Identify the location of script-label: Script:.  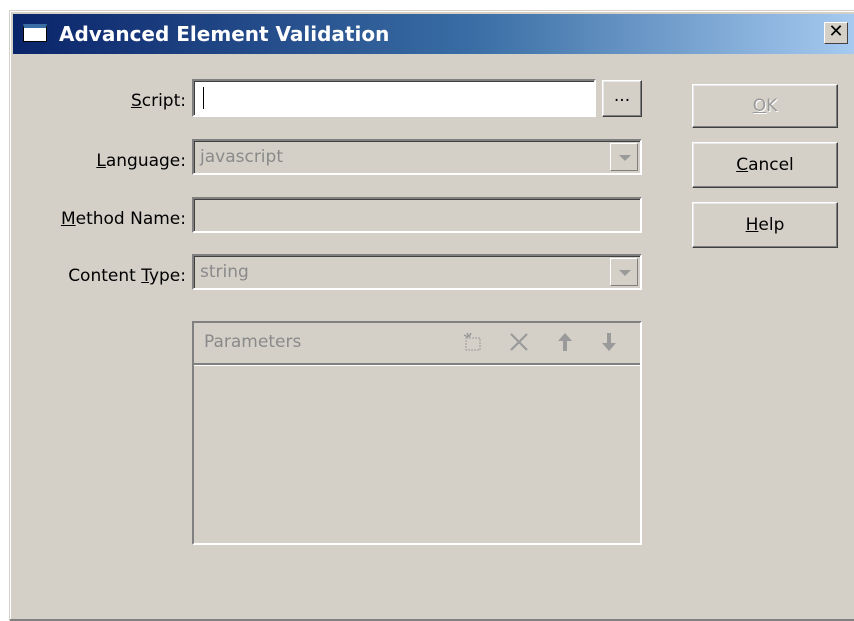
(158, 101).